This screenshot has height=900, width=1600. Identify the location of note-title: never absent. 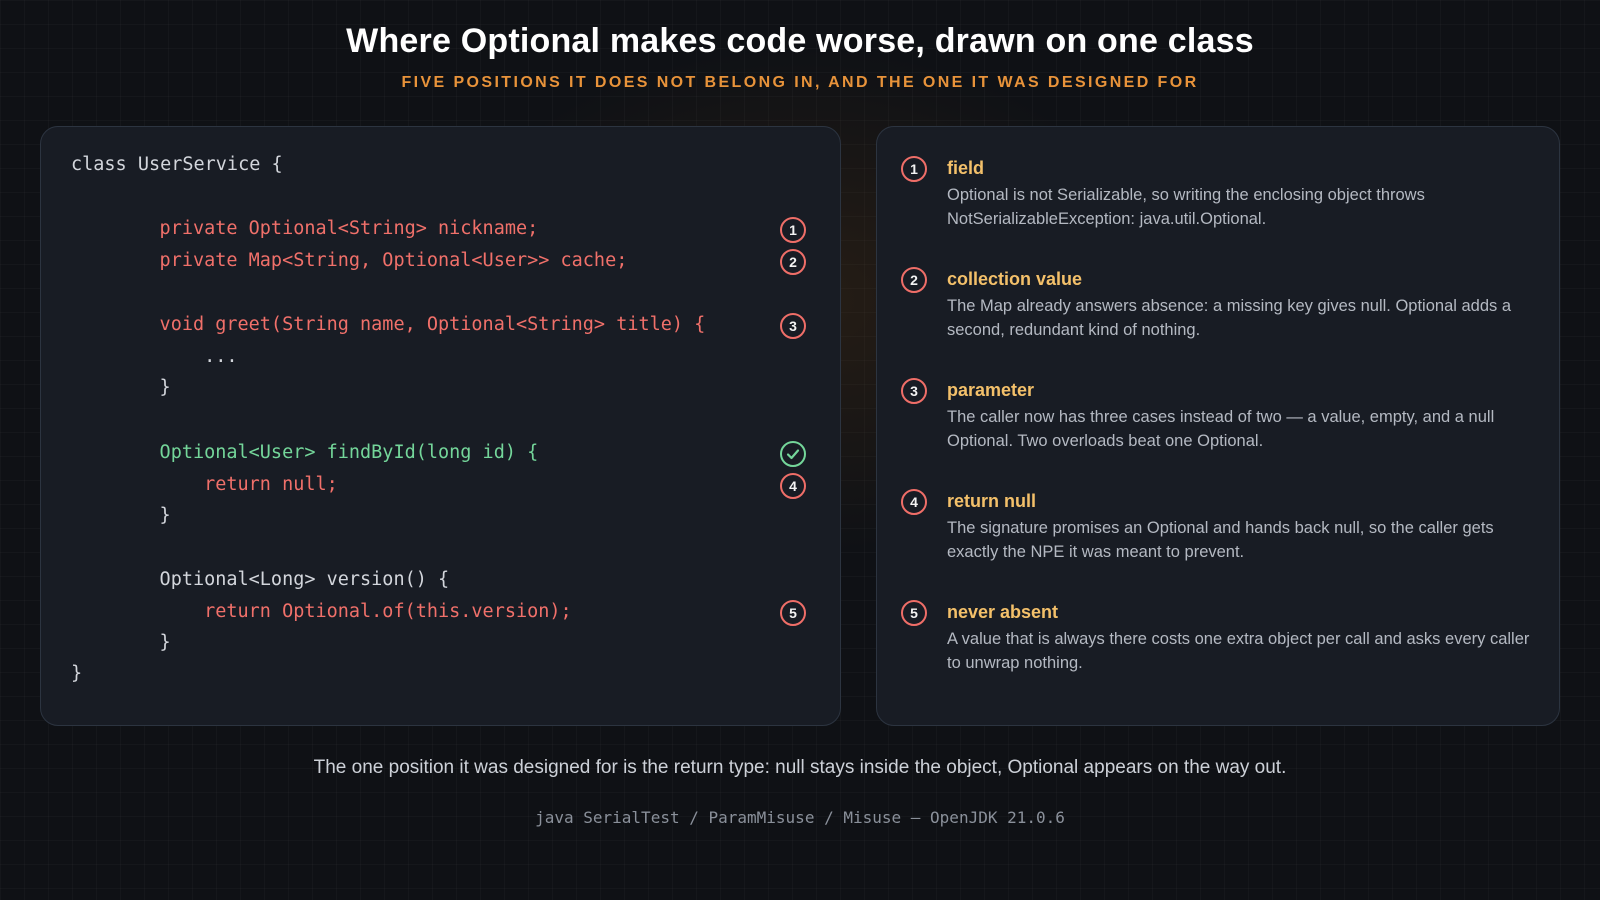
(1003, 612).